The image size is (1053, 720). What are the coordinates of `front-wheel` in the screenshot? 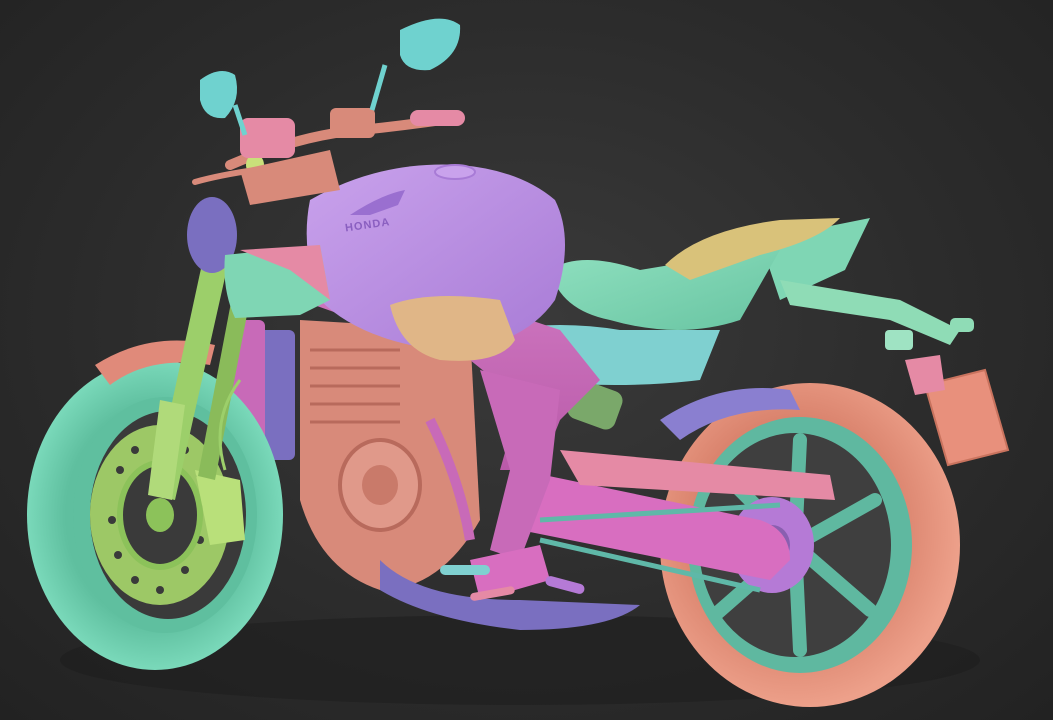 It's located at (155, 515).